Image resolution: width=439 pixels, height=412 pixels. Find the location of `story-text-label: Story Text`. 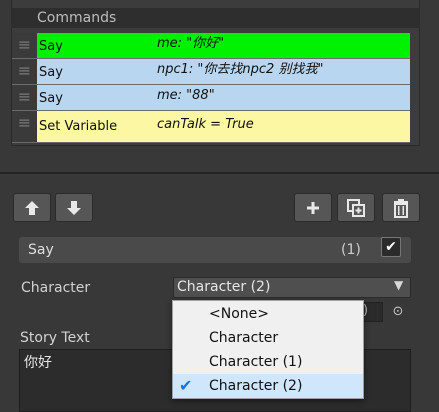

story-text-label: Story Text is located at coordinates (55, 338).